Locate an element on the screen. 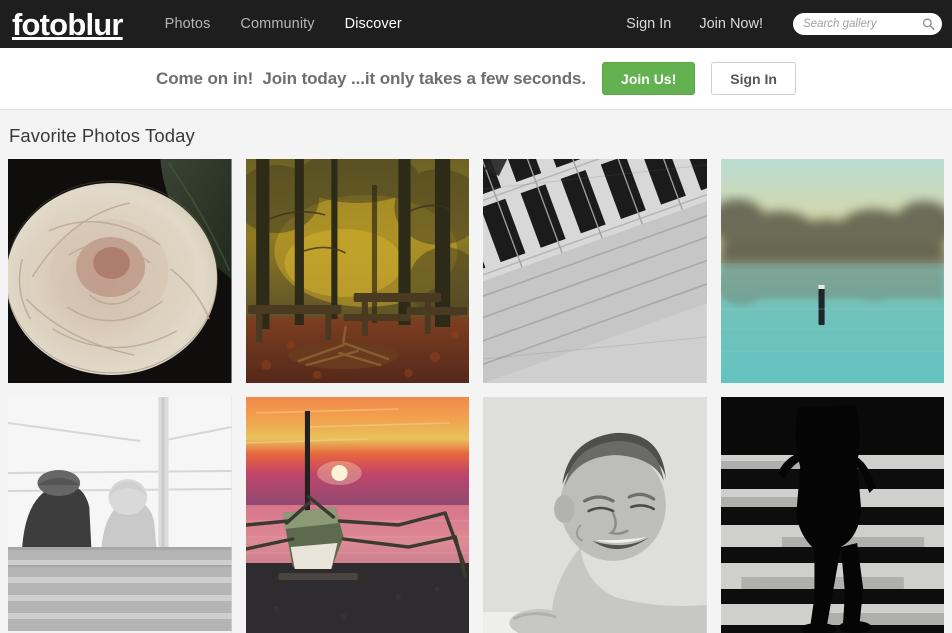  photo-tile-architecture is located at coordinates (595, 271).